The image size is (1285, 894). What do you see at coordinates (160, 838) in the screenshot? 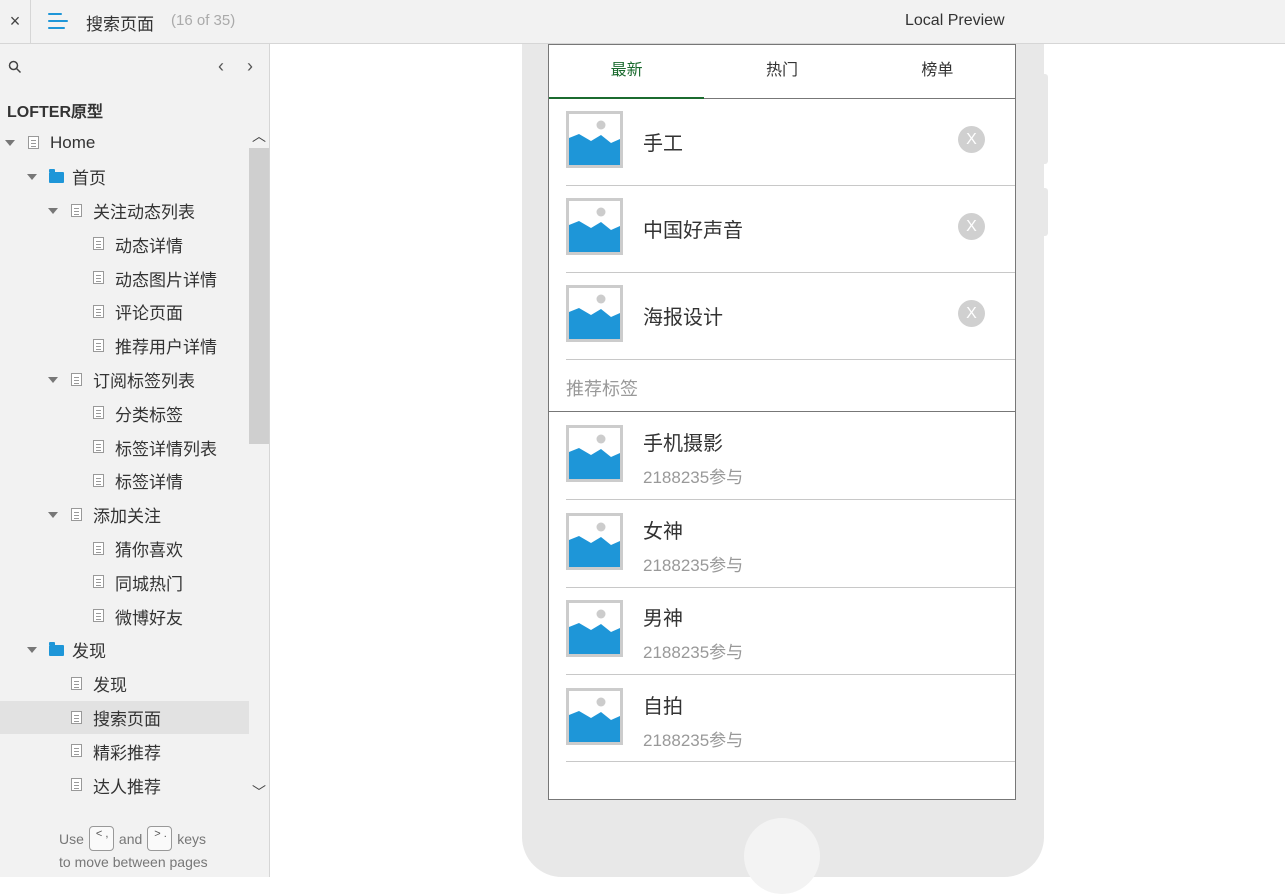
I see `next-key-icon: > .` at bounding box center [160, 838].